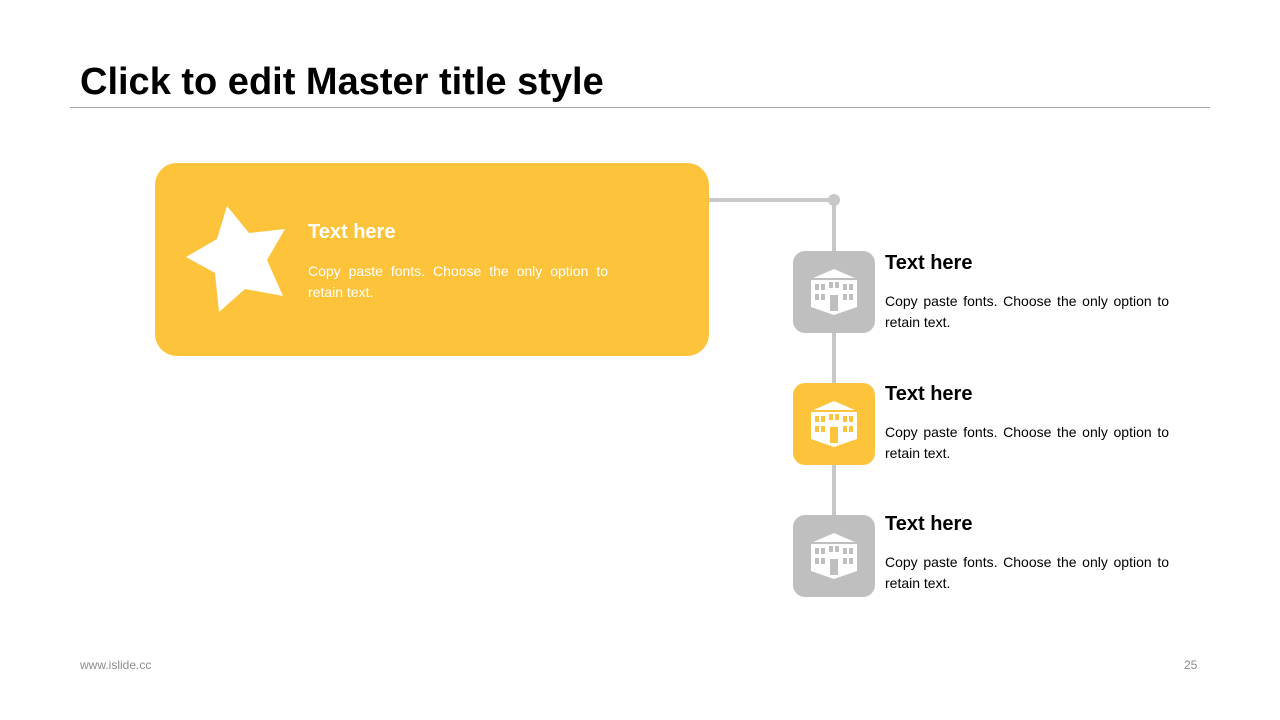 This screenshot has width=1280, height=720. Describe the element at coordinates (1191, 665) in the screenshot. I see `page-number: 25` at that location.